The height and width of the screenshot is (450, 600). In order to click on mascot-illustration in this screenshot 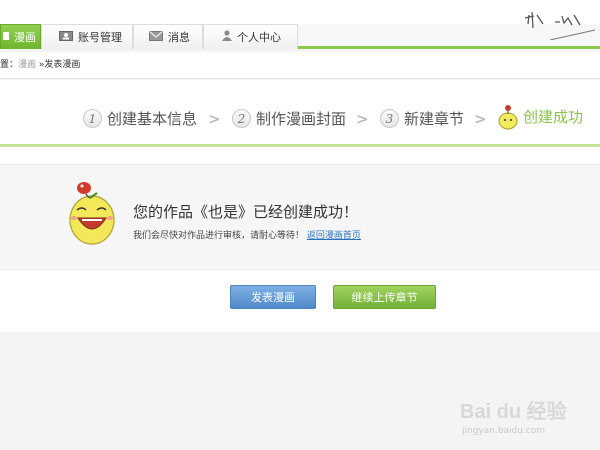, I will do `click(92, 213)`.